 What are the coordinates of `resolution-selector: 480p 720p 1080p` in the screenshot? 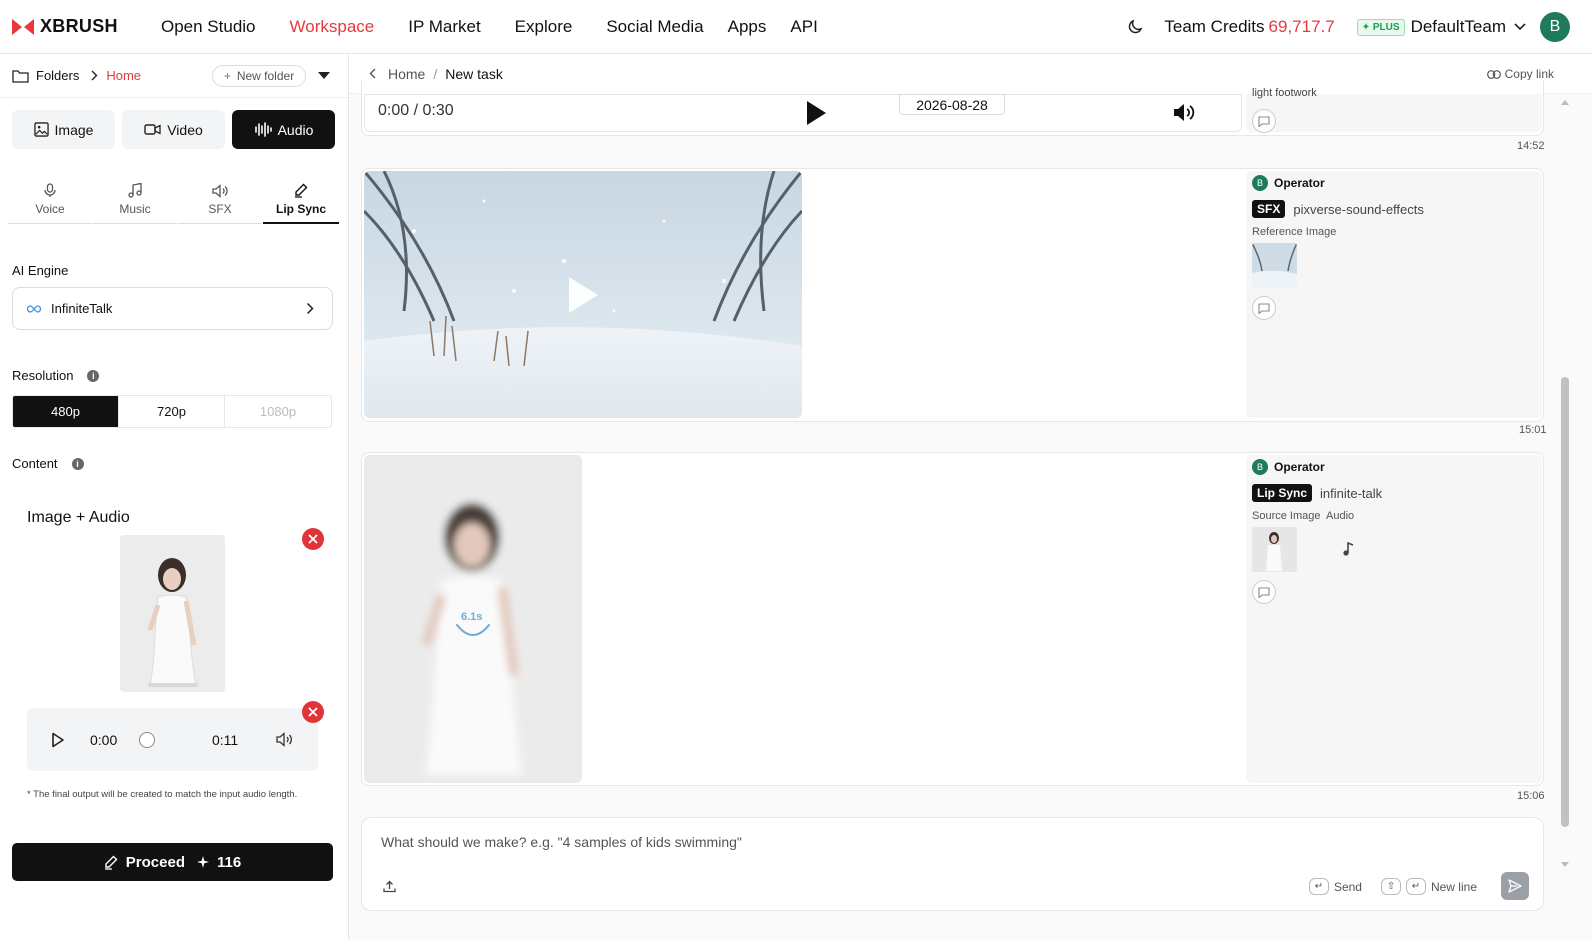 It's located at (172, 411).